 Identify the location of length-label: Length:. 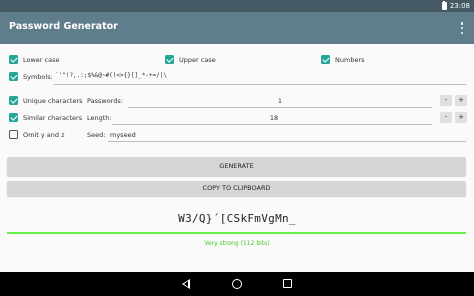
(99, 118).